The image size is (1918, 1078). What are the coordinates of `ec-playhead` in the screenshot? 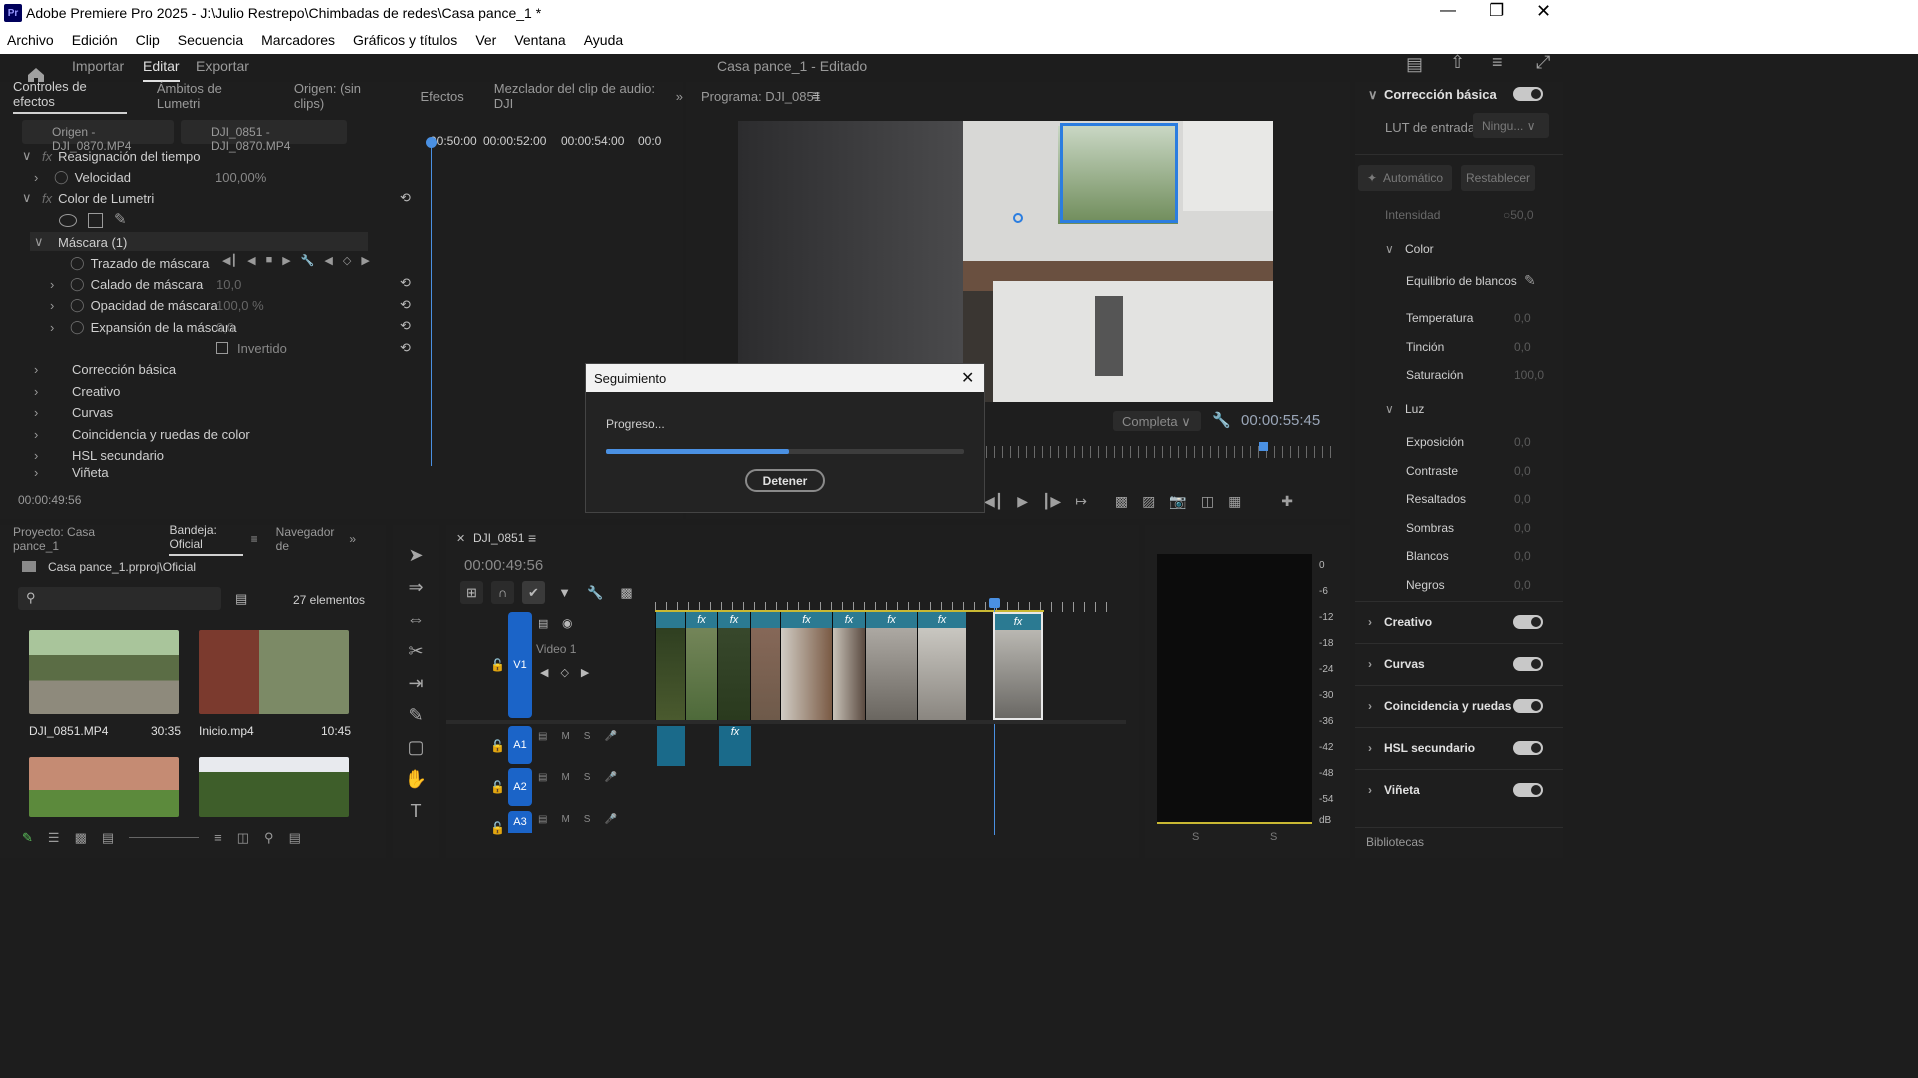 It's located at (431, 302).